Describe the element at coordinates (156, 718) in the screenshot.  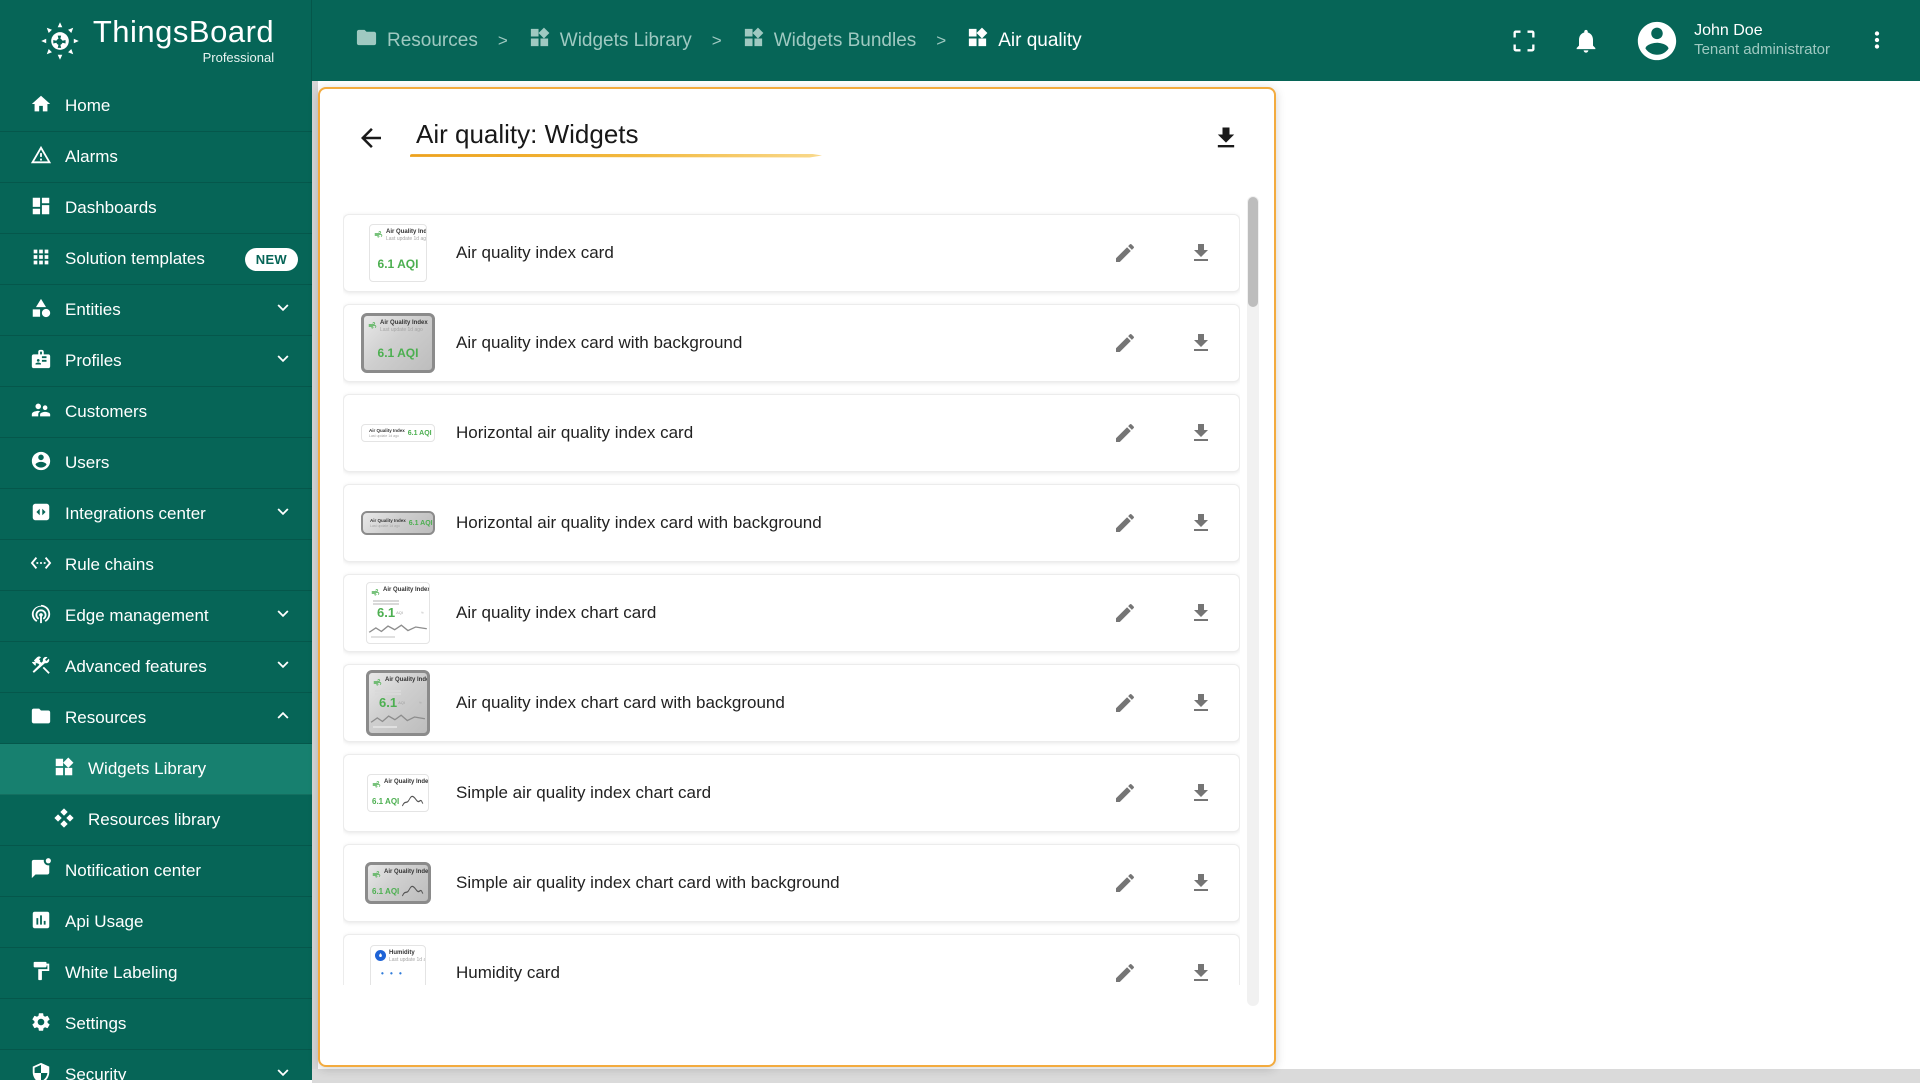
I see `sidebar-item-resources: Resources` at that location.